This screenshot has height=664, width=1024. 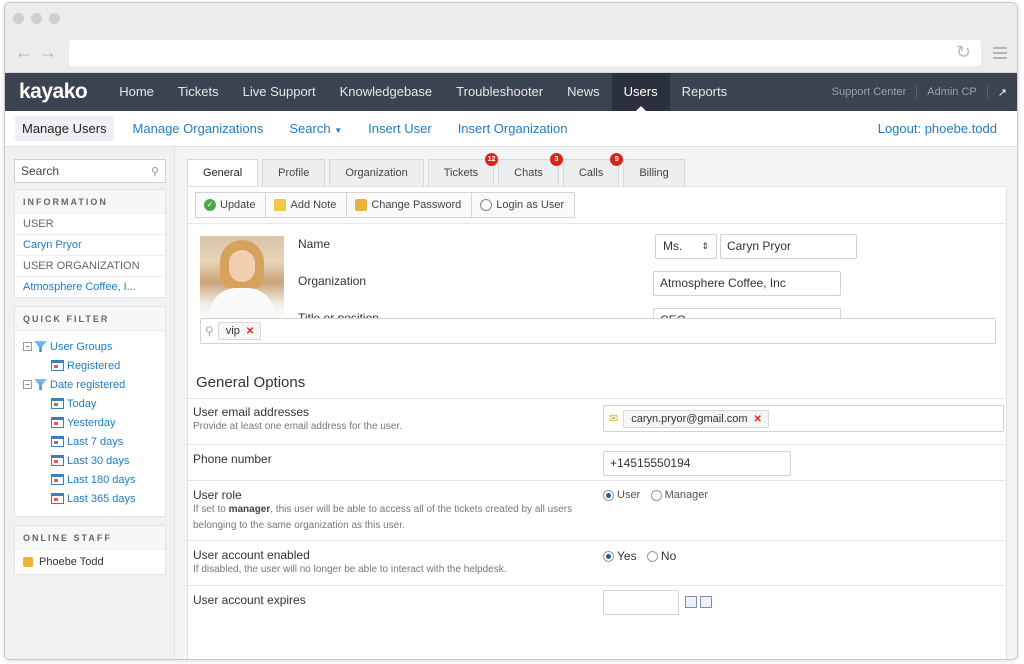 I want to click on expires-date-input, so click(x=641, y=602).